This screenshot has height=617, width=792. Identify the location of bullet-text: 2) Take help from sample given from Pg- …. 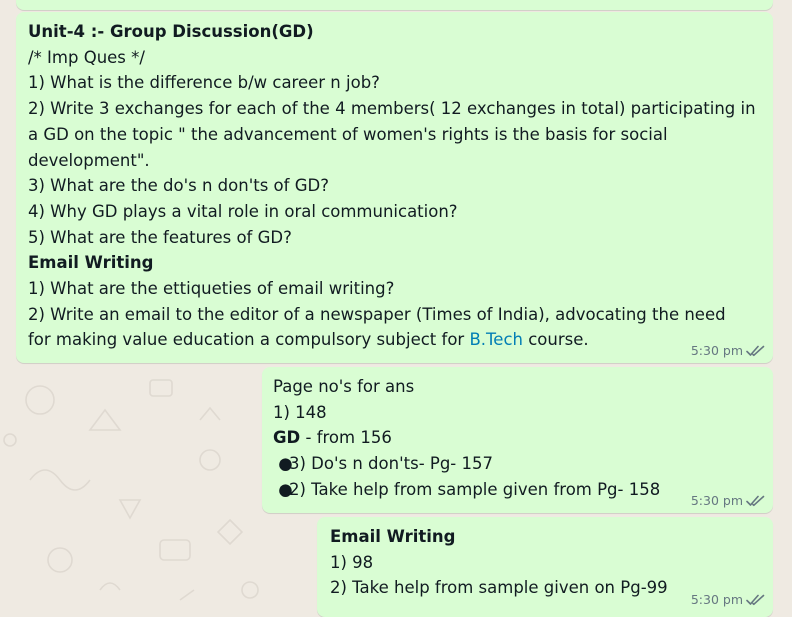
(475, 489).